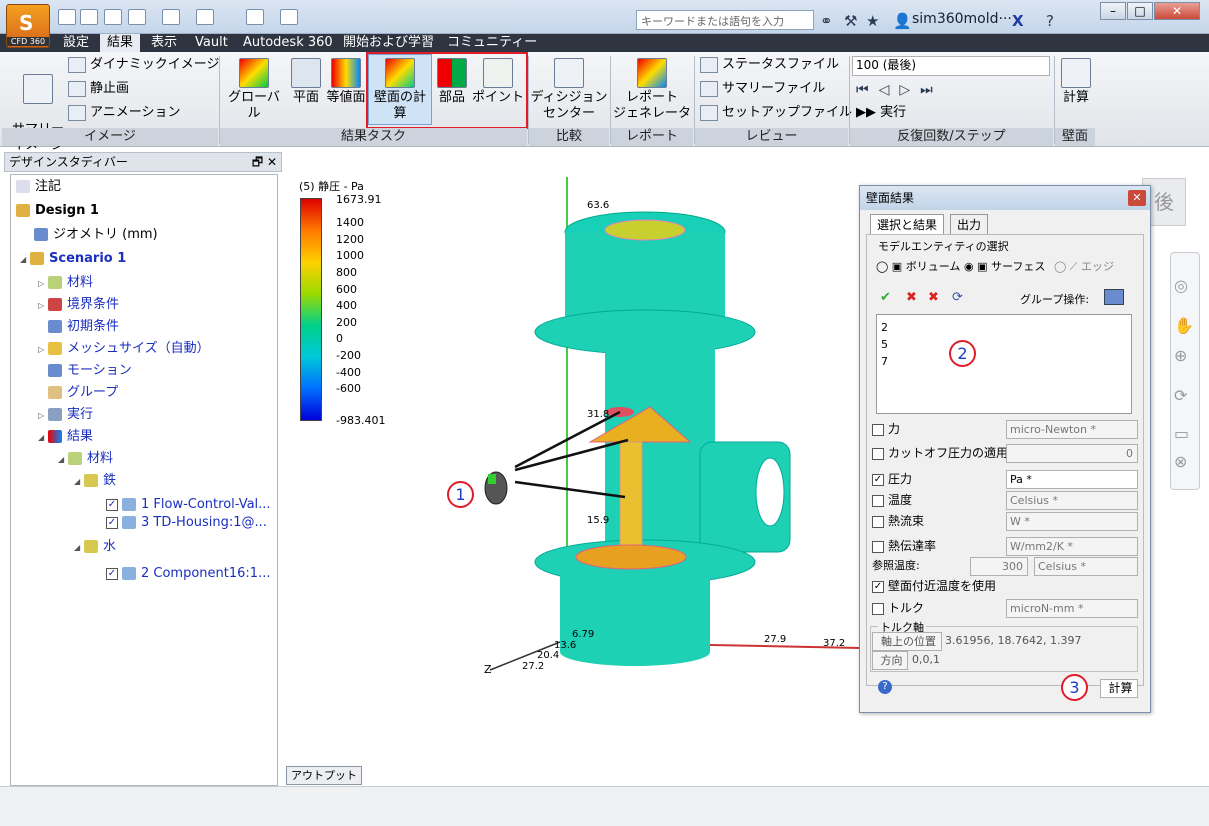 The height and width of the screenshot is (826, 1209). What do you see at coordinates (90, 371) in the screenshot?
I see `tree-motion: モーション` at bounding box center [90, 371].